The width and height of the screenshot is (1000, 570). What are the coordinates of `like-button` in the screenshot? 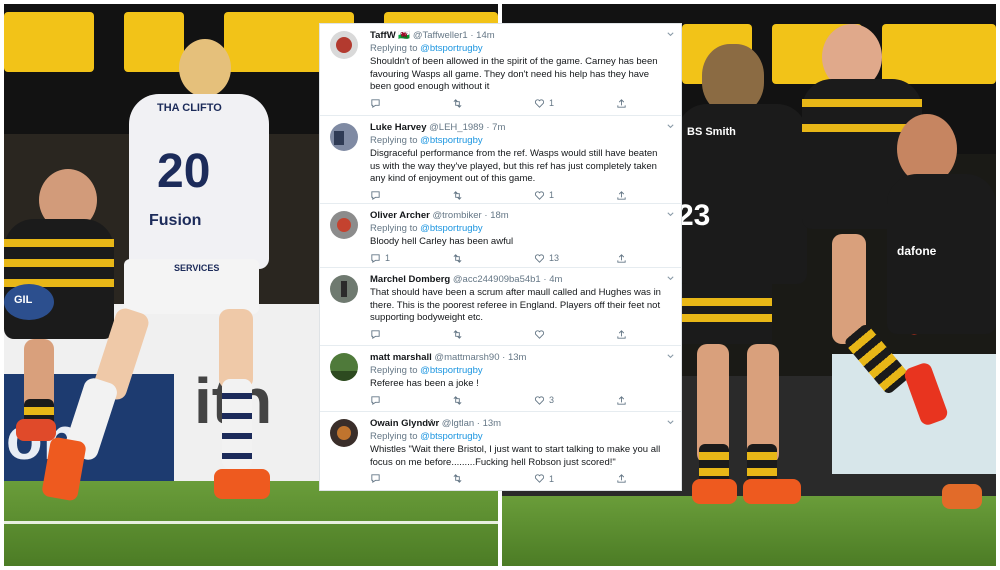 It's located at (541, 334).